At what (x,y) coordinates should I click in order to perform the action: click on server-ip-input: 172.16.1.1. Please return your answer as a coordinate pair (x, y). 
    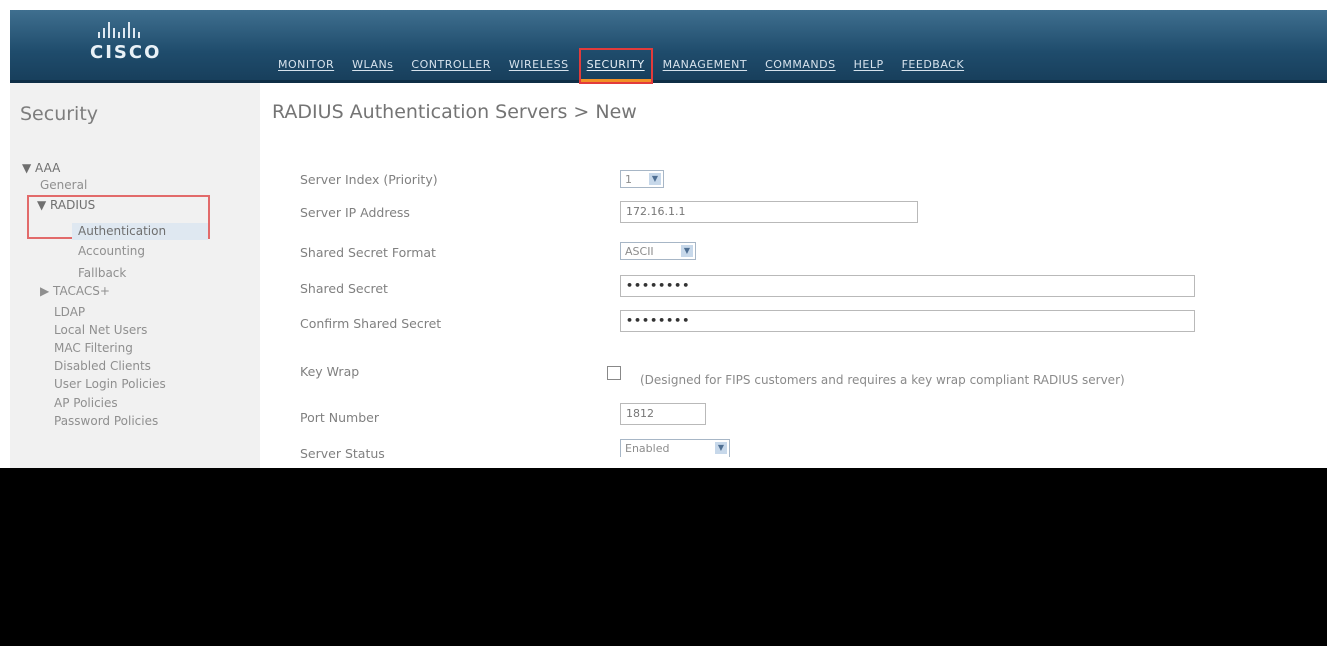
    Looking at the image, I should click on (769, 212).